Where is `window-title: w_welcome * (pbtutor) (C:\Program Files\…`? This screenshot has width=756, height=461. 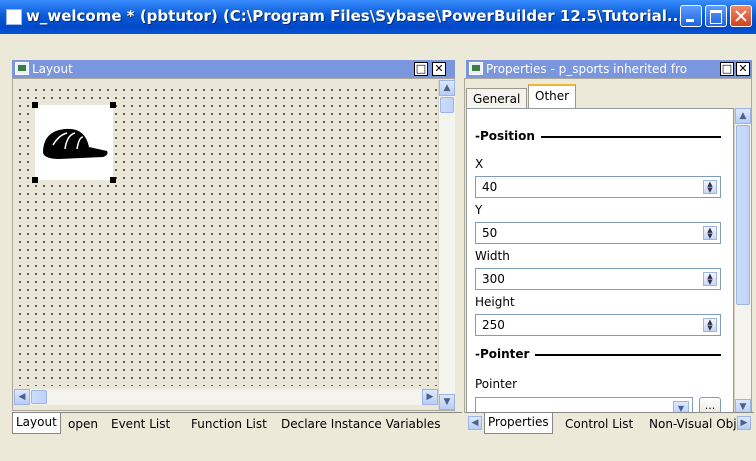
window-title: w_welcome * (pbtutor) (C:\Program Files\… is located at coordinates (355, 16).